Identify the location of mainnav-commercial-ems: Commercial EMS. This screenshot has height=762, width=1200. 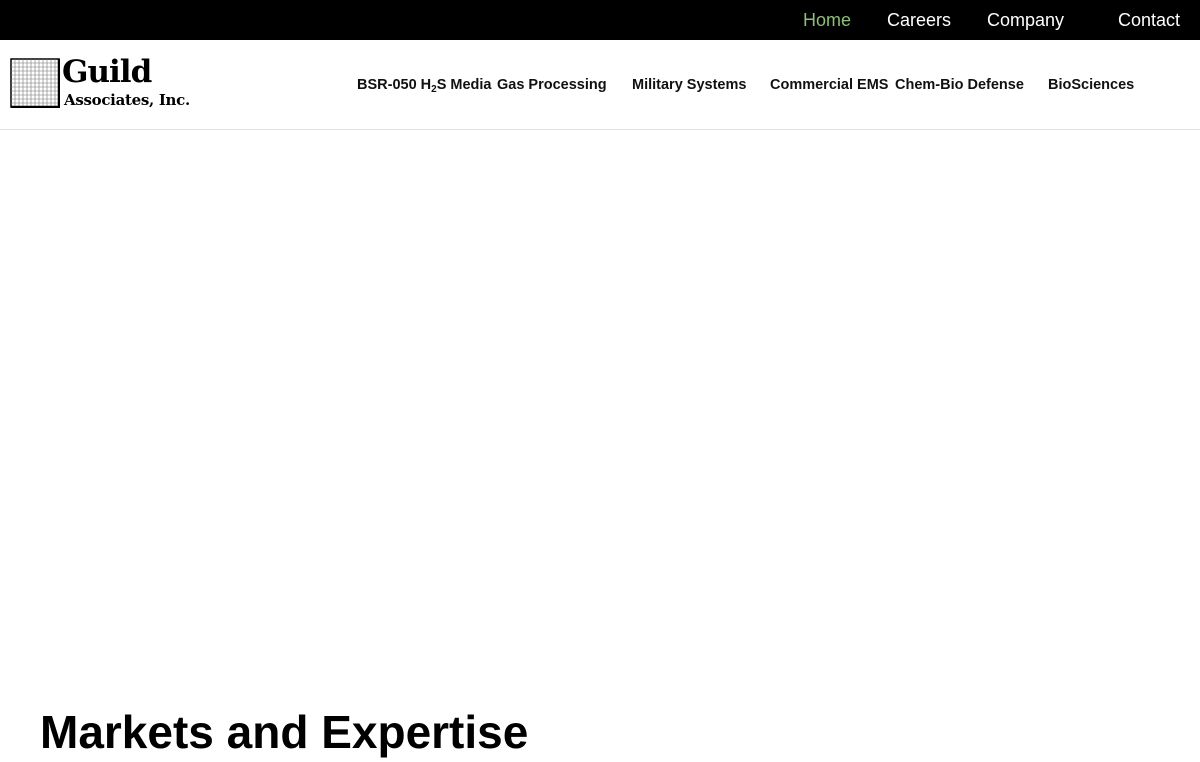
(829, 85).